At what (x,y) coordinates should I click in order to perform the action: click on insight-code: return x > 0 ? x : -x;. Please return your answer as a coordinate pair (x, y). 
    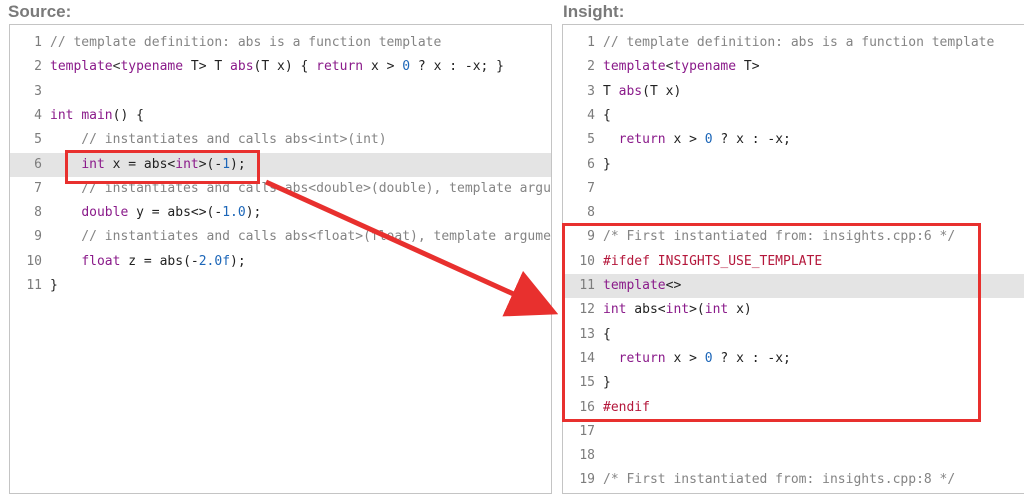
    Looking at the image, I should click on (697, 359).